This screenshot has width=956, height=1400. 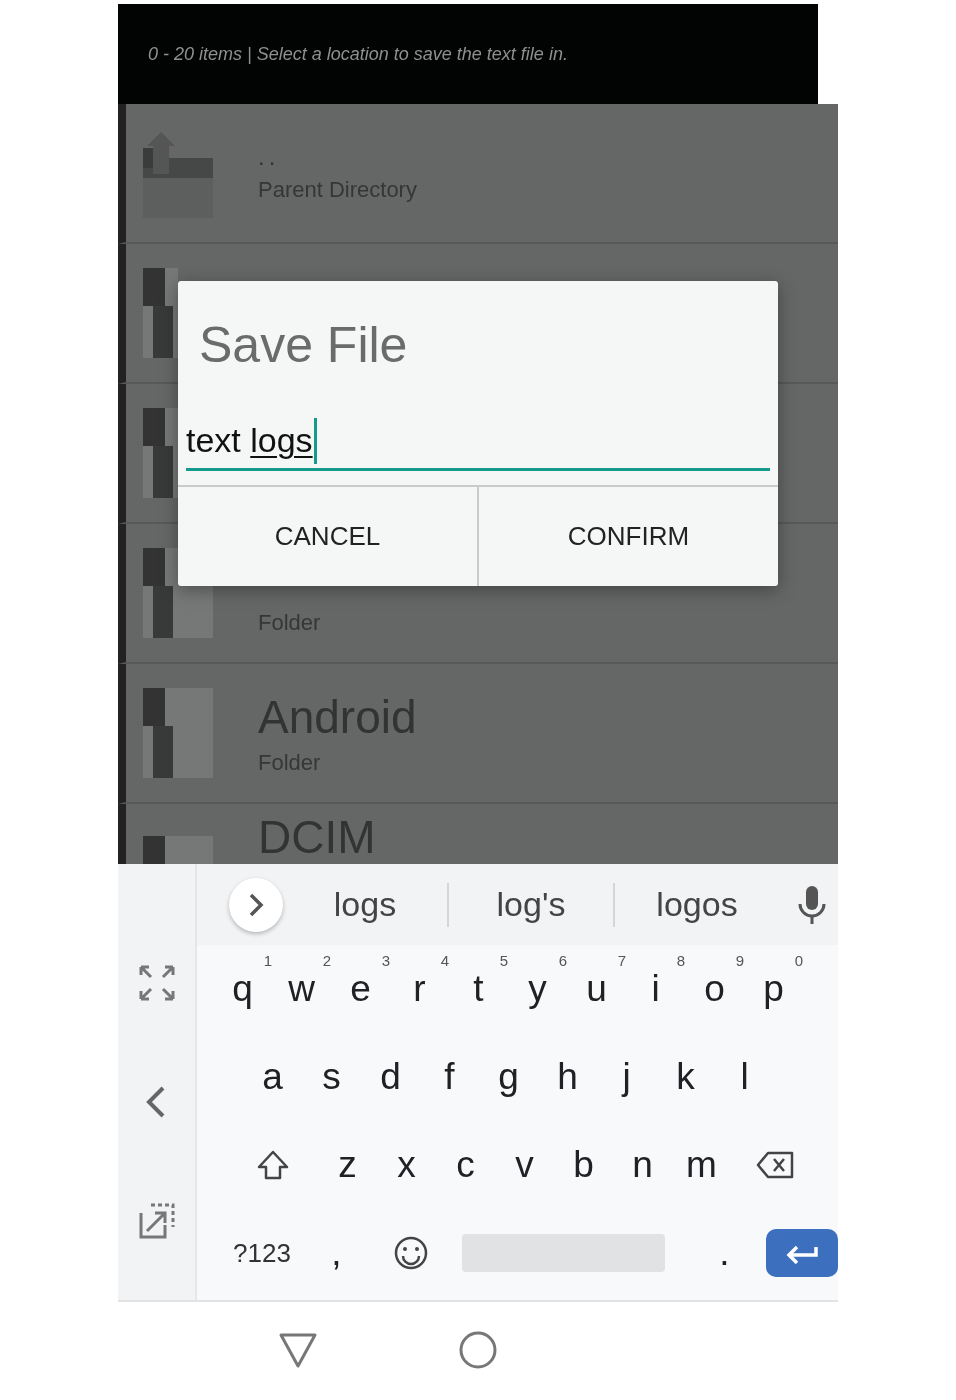 I want to click on header-text: 0 - 20 items | Select a location to save the text file in., so click(x=358, y=54).